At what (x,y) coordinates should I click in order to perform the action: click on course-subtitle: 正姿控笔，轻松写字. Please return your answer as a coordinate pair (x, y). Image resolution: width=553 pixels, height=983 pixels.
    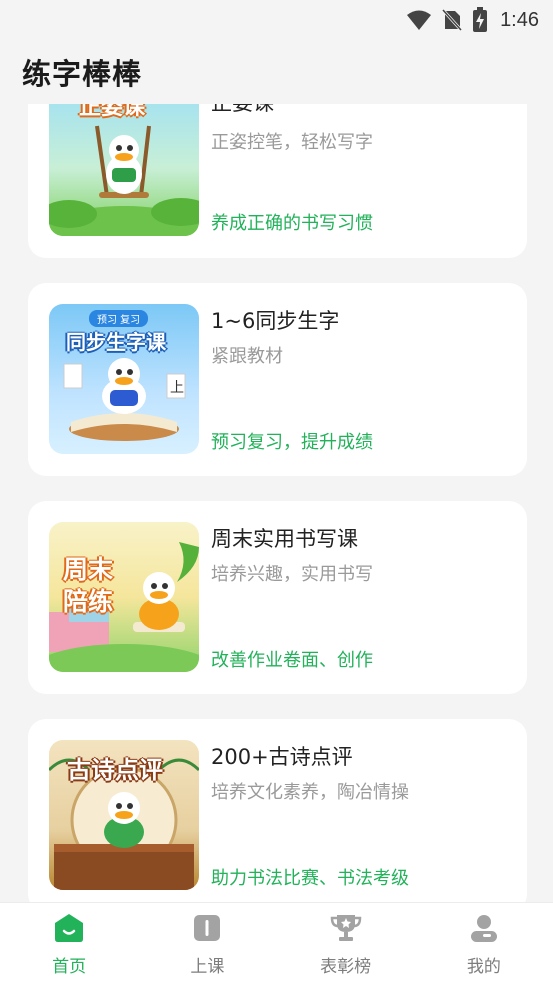
    Looking at the image, I should click on (292, 142).